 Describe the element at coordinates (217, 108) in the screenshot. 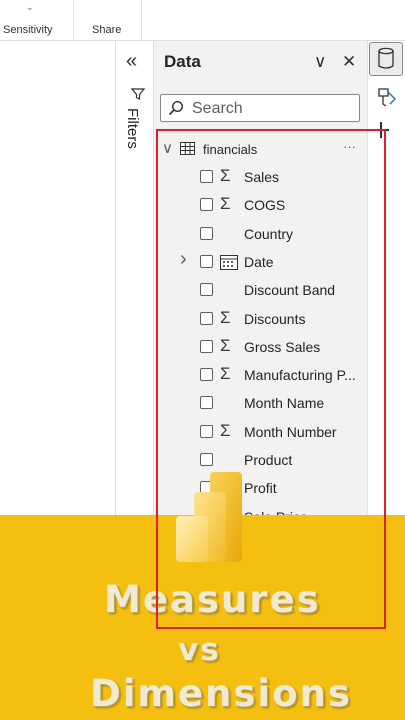

I see `search-placeholder: Search` at that location.